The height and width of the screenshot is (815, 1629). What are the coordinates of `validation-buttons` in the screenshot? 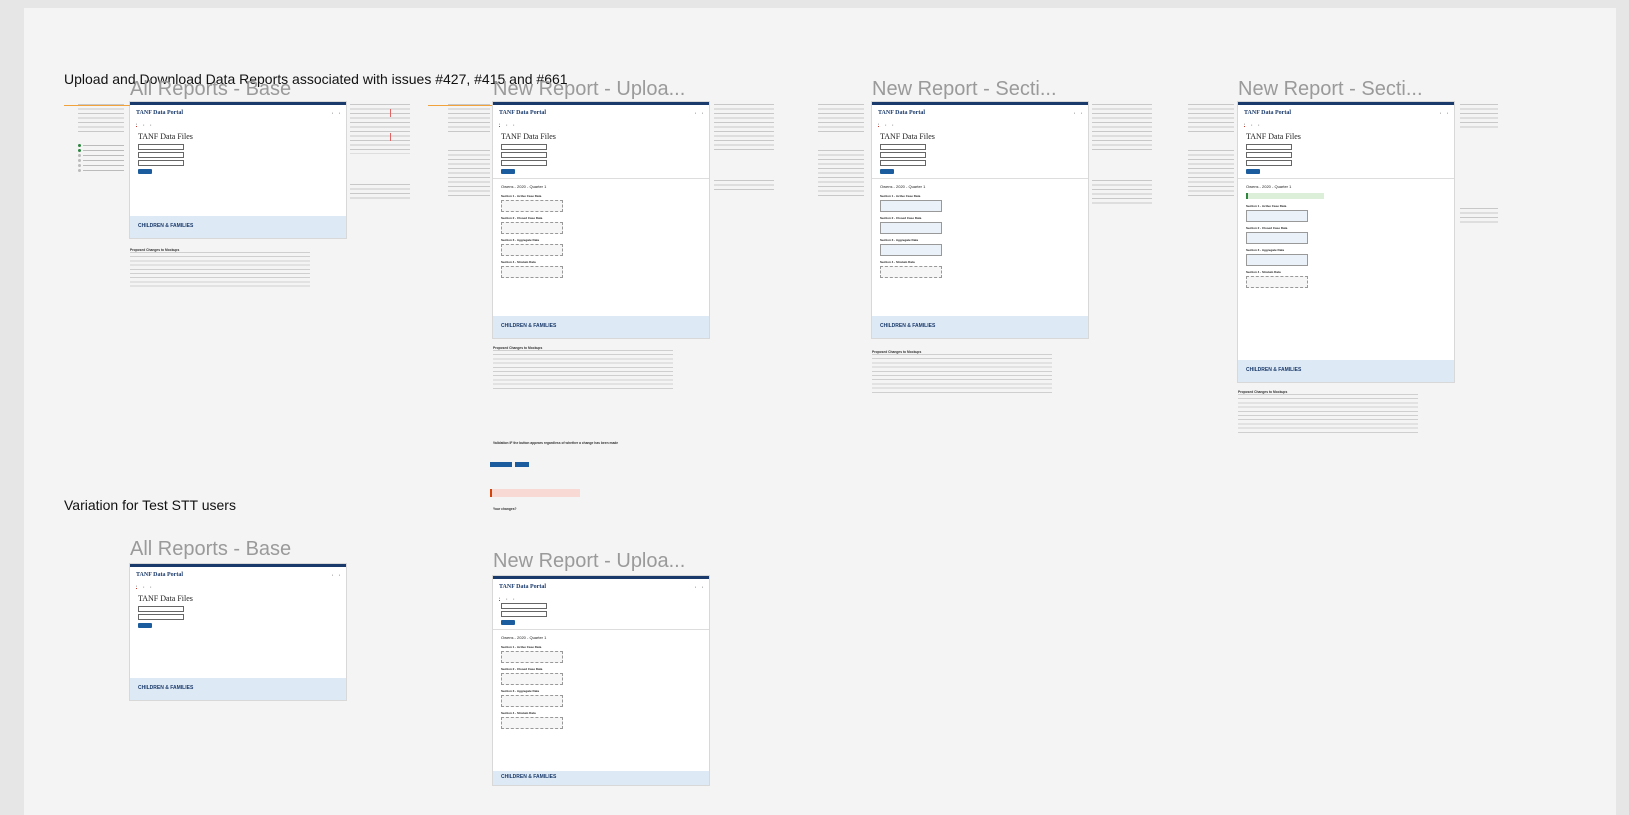 It's located at (511, 463).